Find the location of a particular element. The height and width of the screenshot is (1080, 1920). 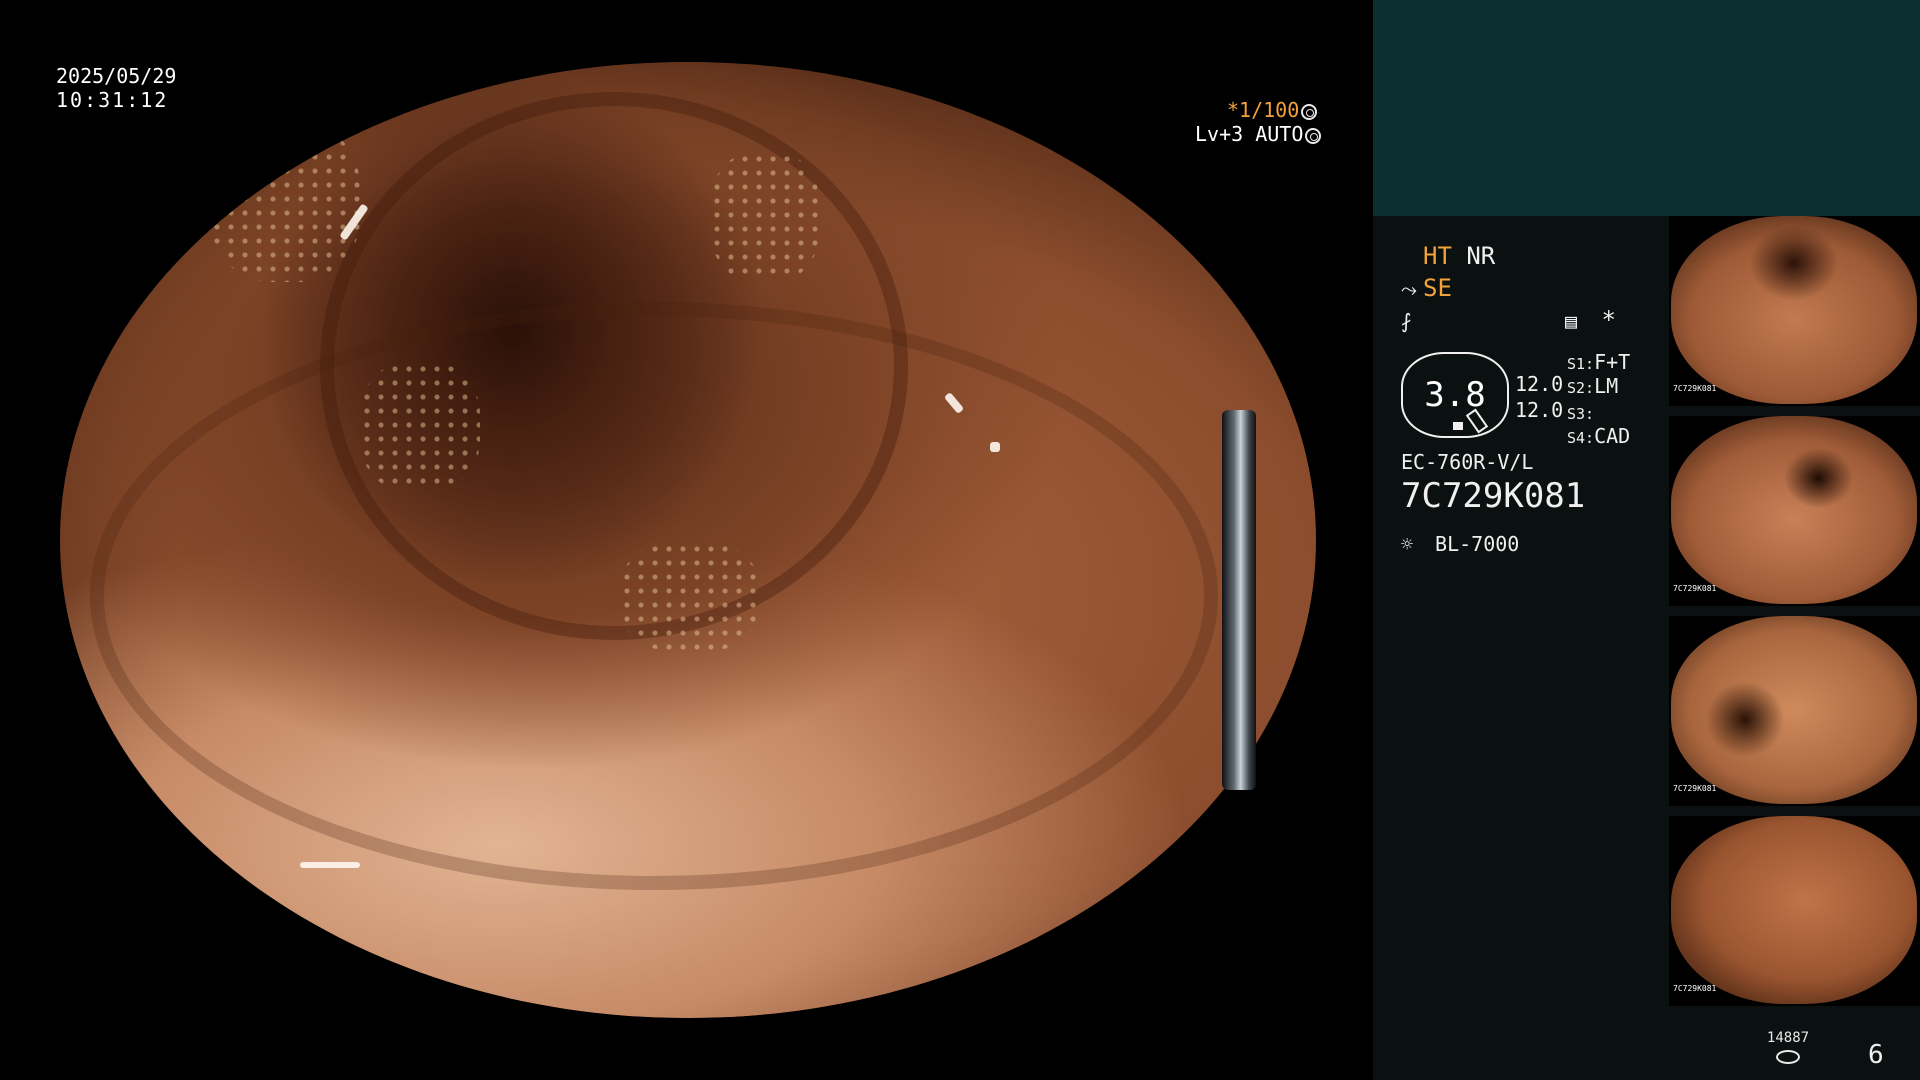

light-source-text: BL-7000 is located at coordinates (1477, 544).